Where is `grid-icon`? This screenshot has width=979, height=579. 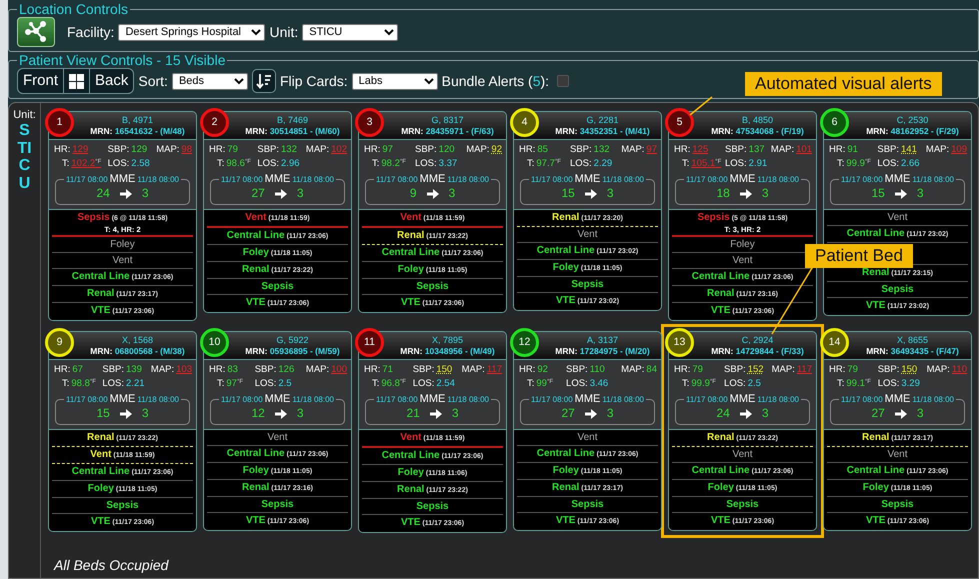 grid-icon is located at coordinates (76, 81).